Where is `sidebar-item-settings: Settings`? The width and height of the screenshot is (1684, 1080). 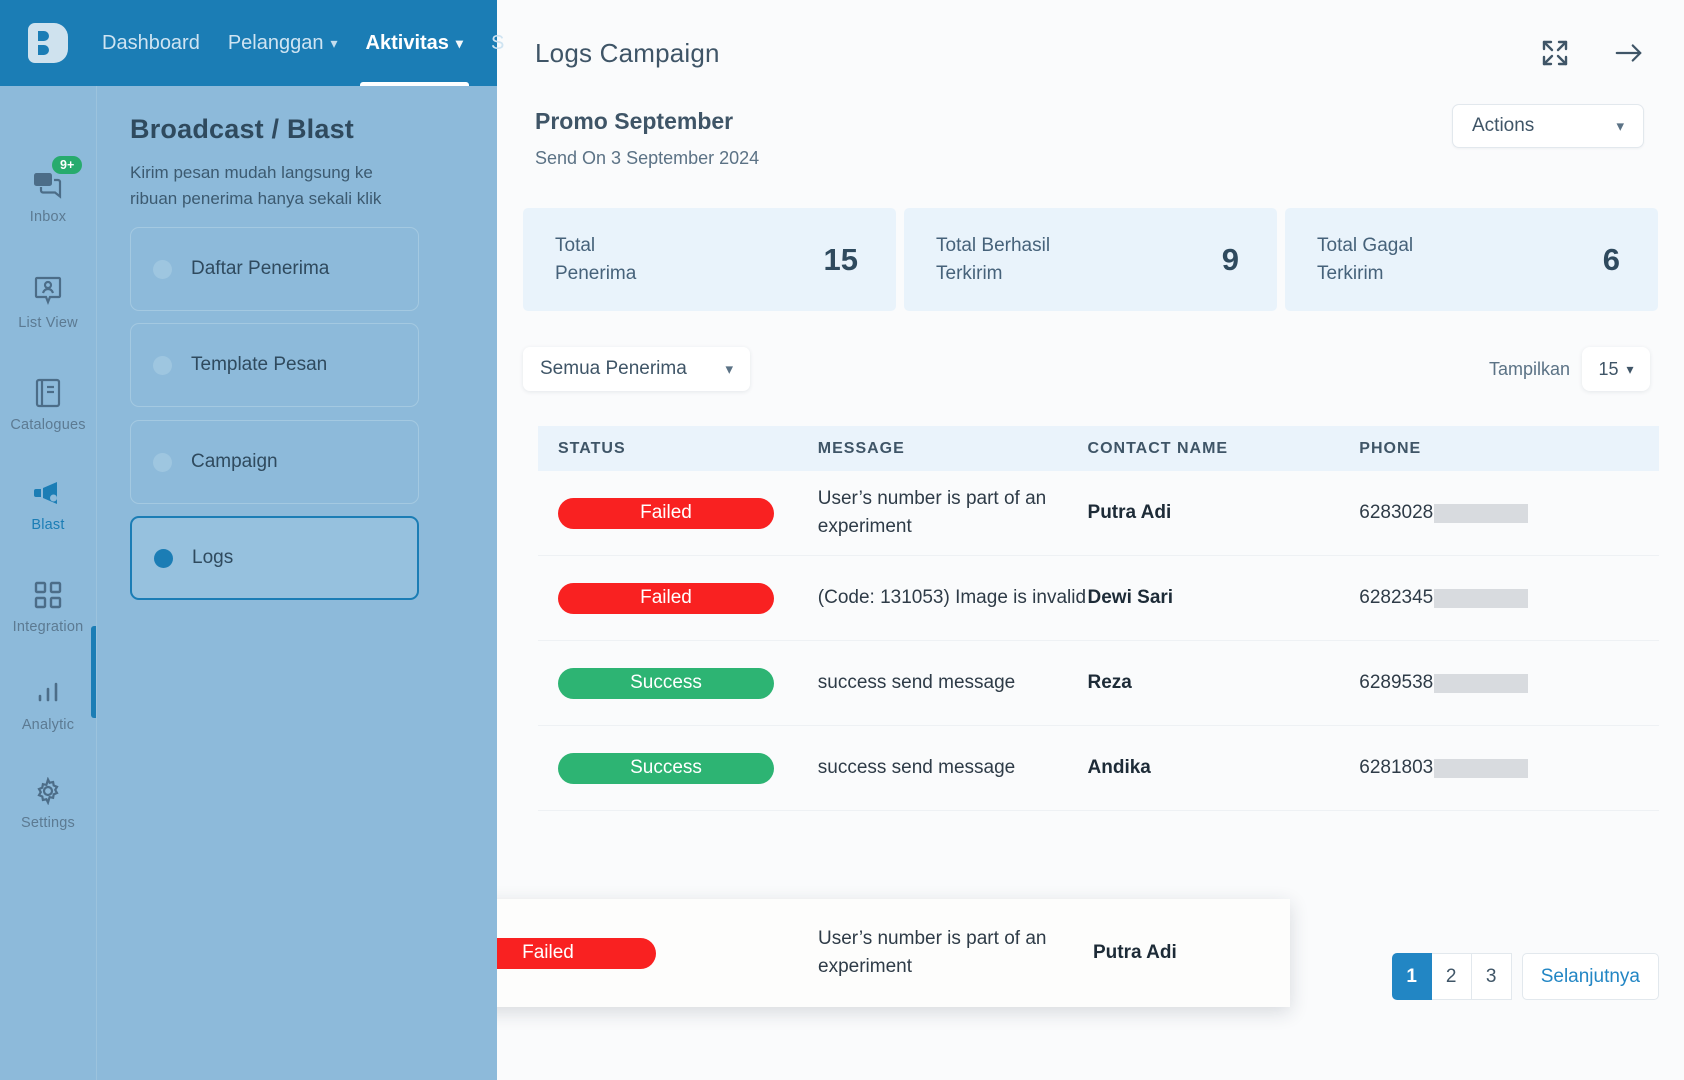
sidebar-item-settings: Settings is located at coordinates (48, 802).